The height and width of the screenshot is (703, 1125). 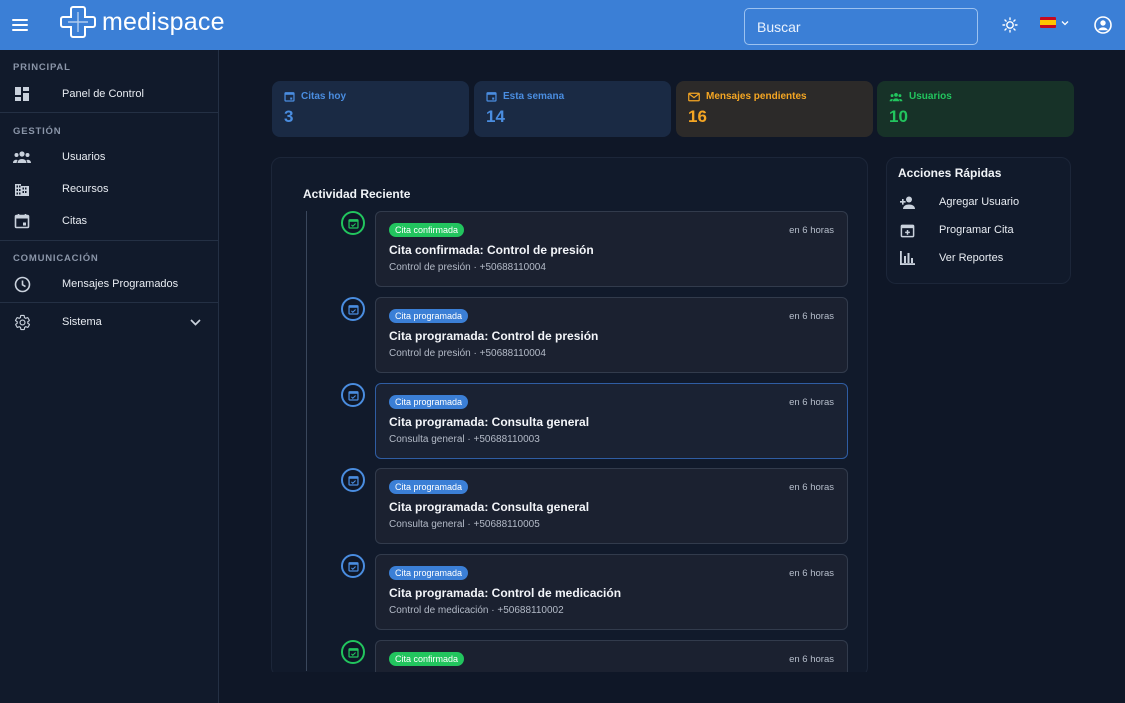 What do you see at coordinates (84, 157) in the screenshot?
I see `sidebar-item-label: Usuarios` at bounding box center [84, 157].